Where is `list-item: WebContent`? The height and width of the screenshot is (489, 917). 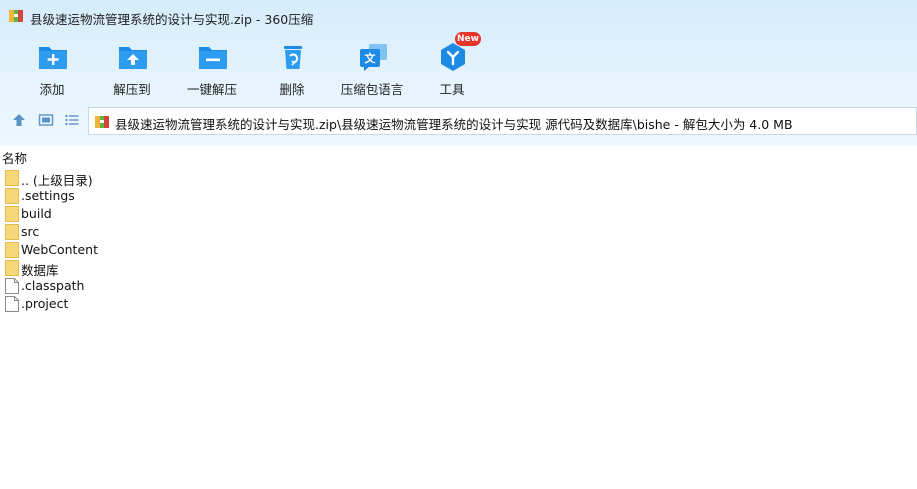 list-item: WebContent is located at coordinates (458, 250).